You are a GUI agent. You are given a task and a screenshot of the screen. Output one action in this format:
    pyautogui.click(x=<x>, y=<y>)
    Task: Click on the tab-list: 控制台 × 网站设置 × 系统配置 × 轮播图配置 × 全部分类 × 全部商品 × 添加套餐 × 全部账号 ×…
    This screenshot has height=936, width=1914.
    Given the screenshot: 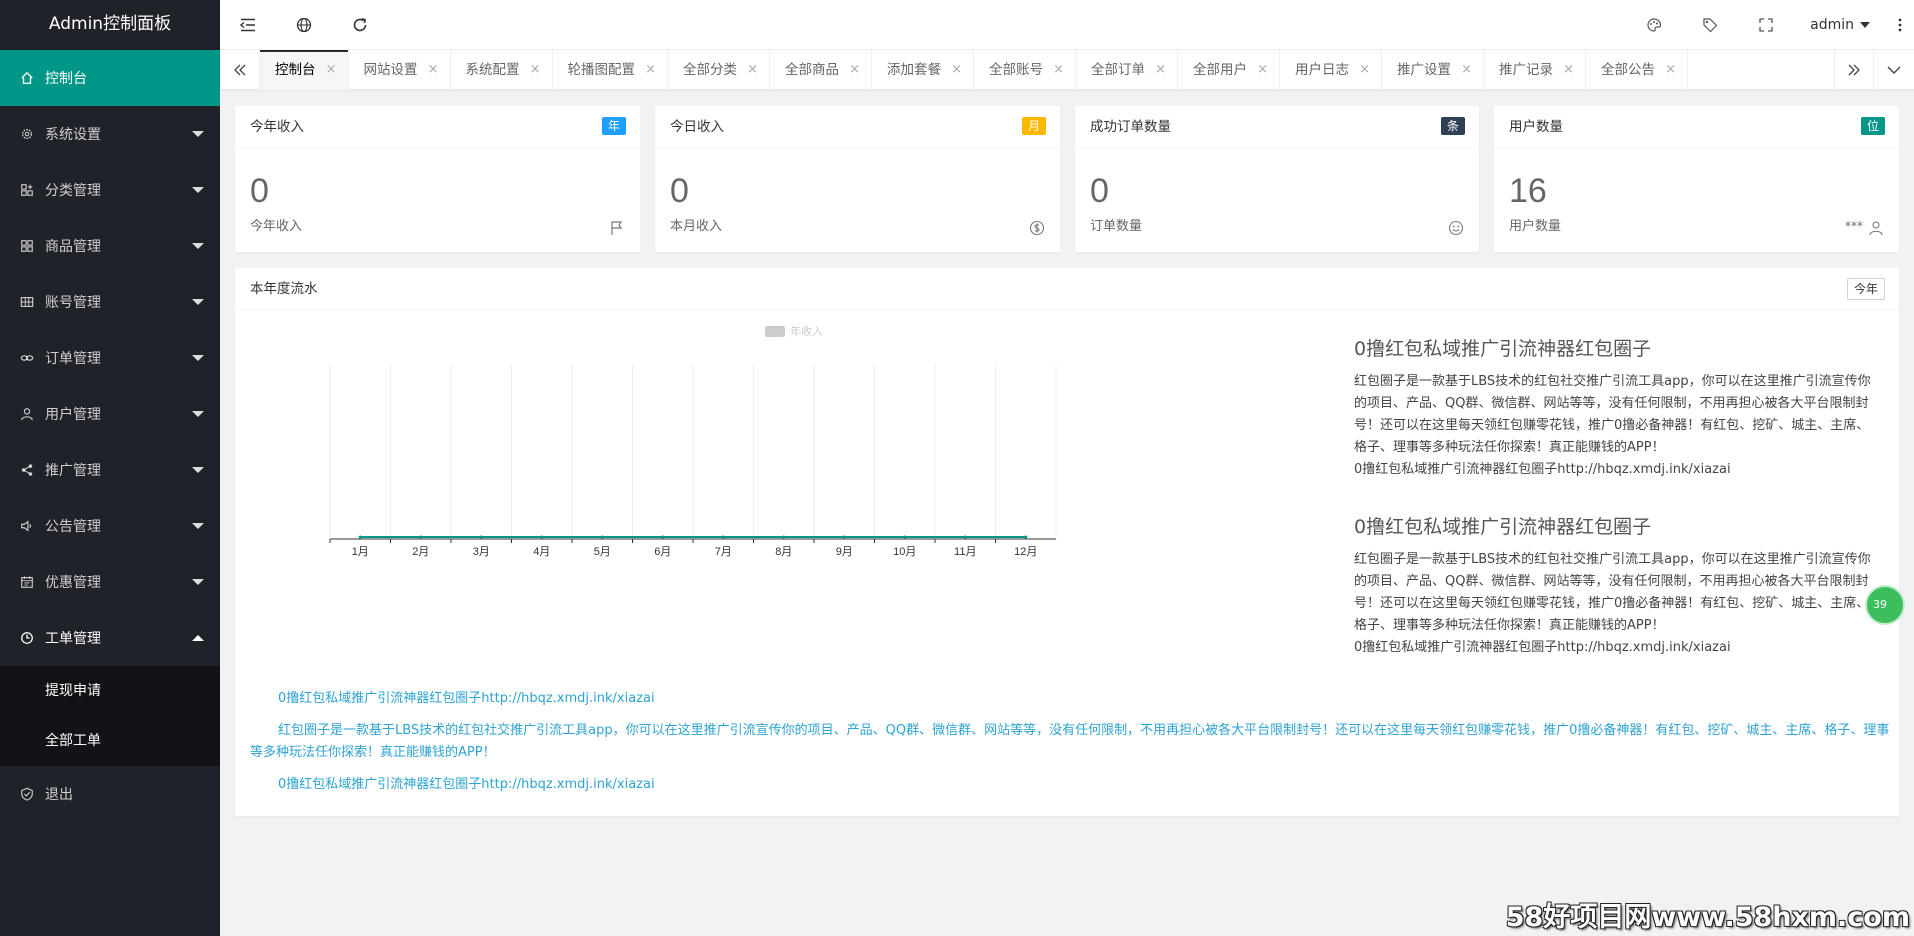 What is the action you would take?
    pyautogui.click(x=974, y=70)
    